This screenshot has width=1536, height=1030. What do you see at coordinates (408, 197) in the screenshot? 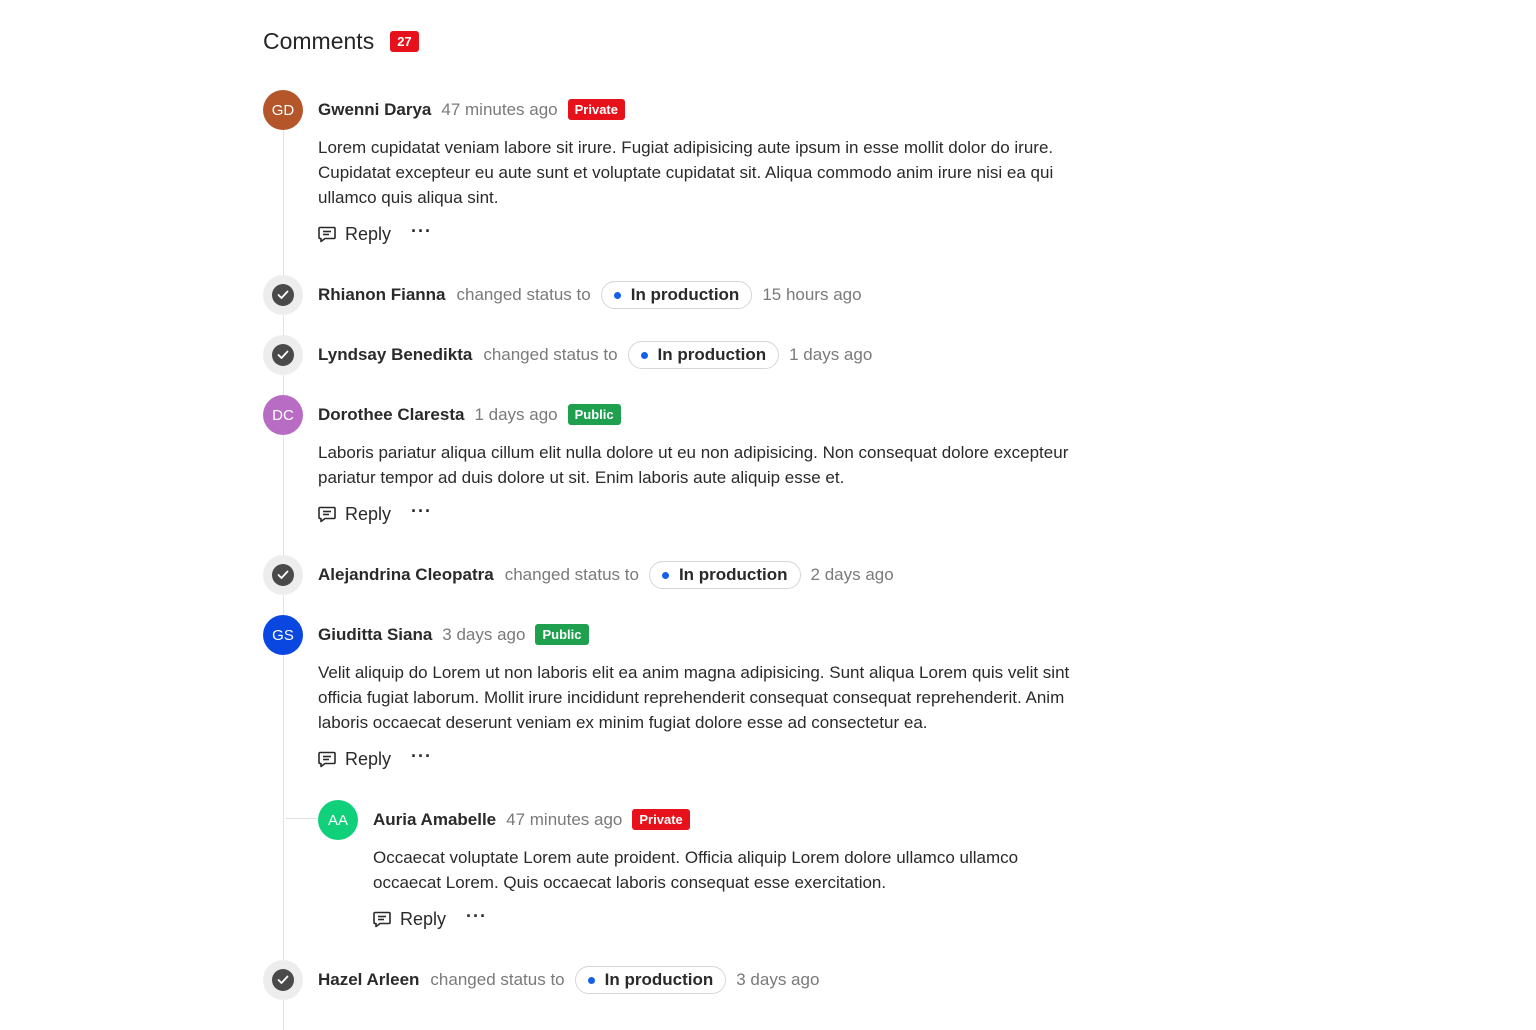
I see `comment-line: ullamco quis aliqua sint.` at bounding box center [408, 197].